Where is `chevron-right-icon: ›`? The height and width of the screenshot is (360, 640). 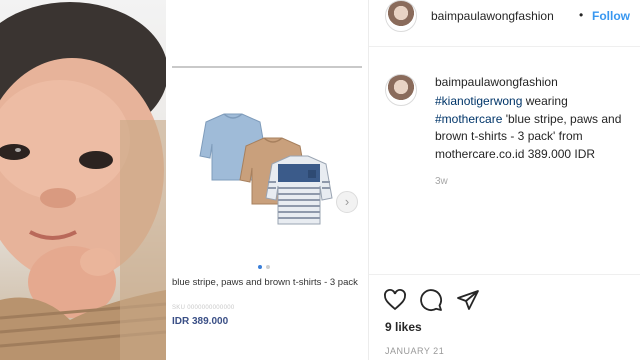 chevron-right-icon: › is located at coordinates (347, 202).